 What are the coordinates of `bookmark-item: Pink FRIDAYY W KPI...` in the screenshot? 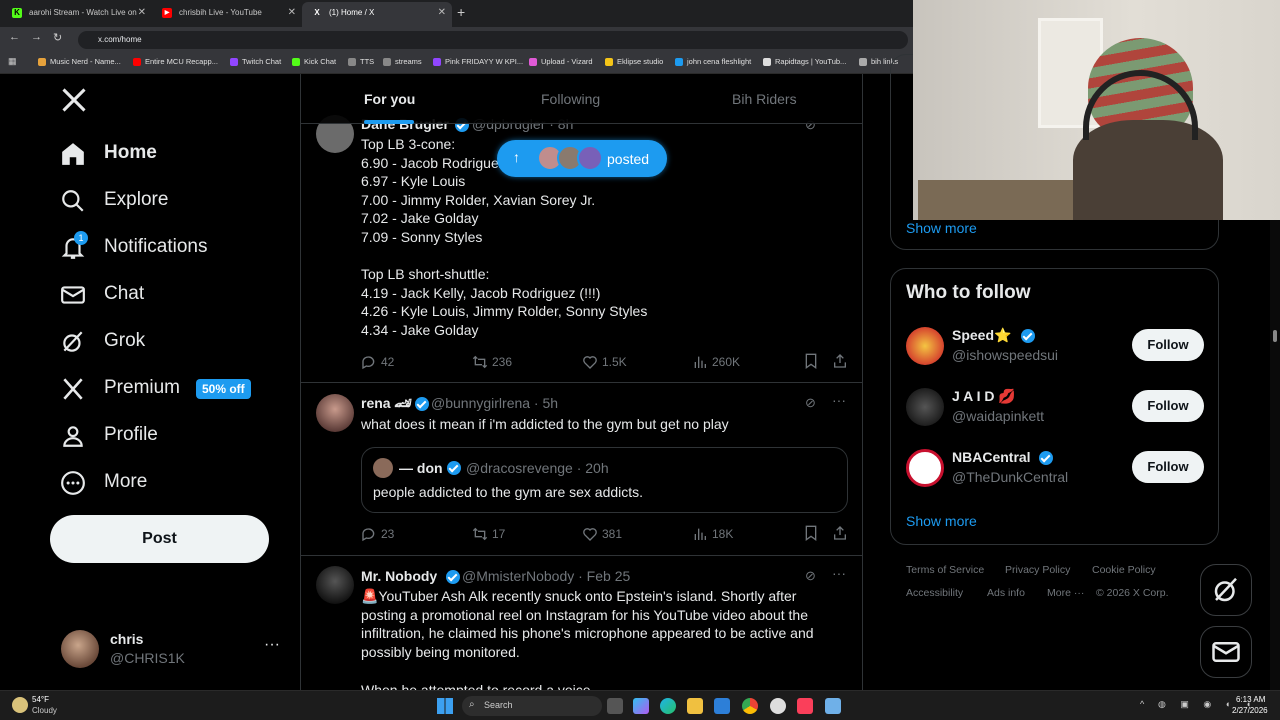 It's located at (478, 62).